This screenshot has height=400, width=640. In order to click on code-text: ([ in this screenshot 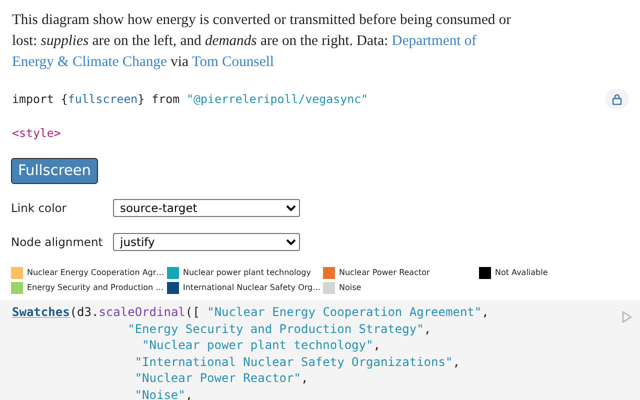, I will do `click(192, 312)`.